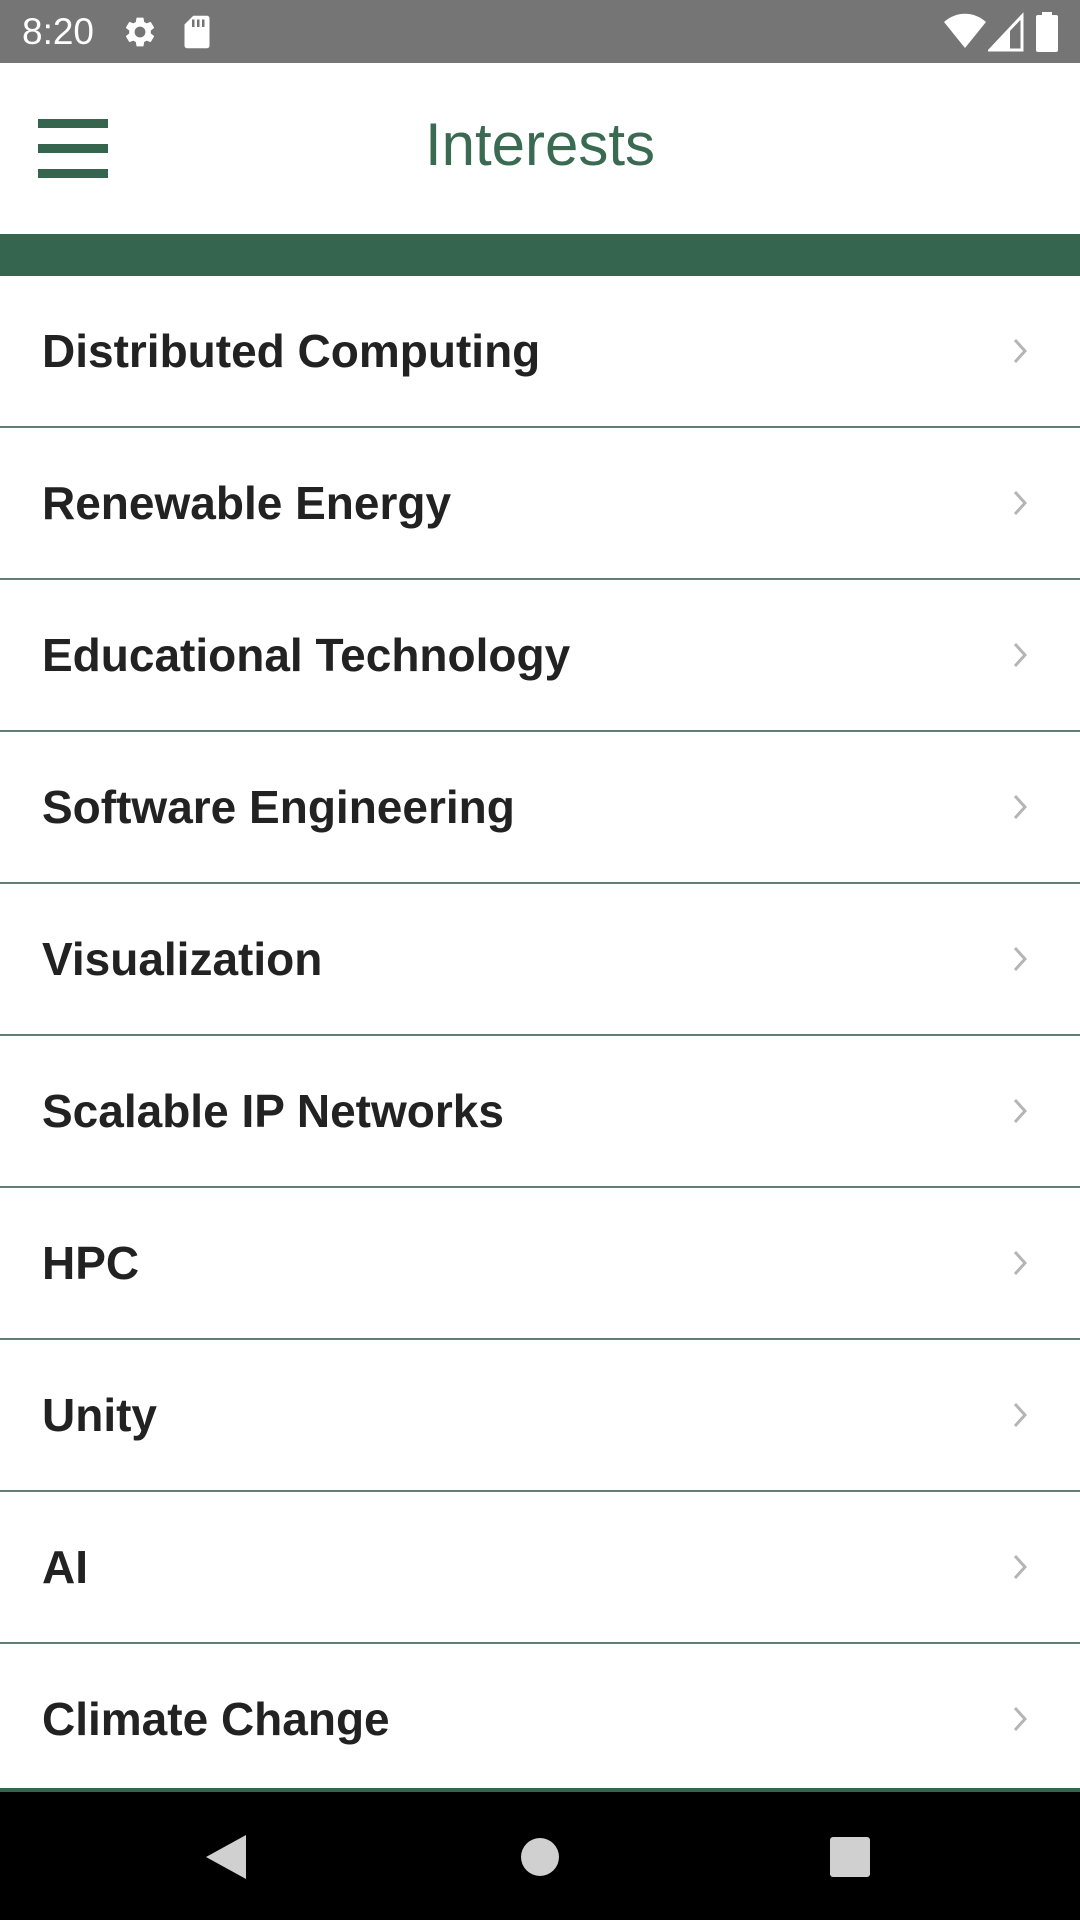  I want to click on status-time: 8:20, so click(58, 31).